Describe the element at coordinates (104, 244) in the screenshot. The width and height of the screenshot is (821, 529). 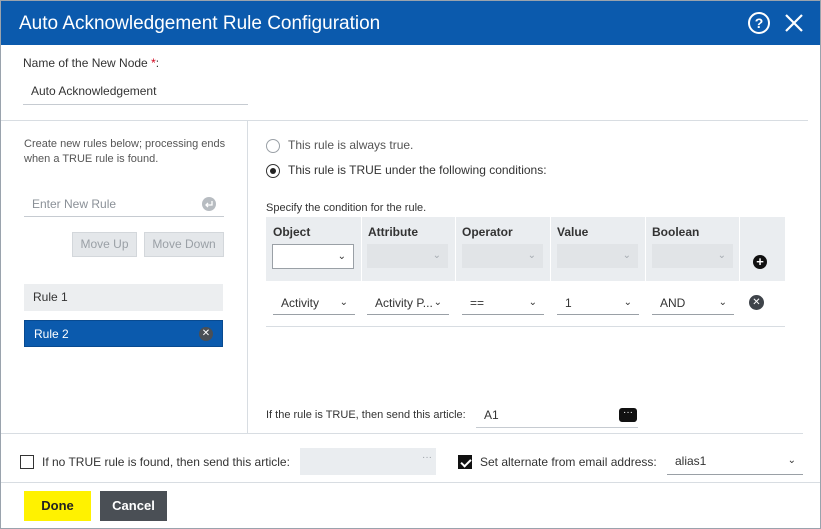
I see `move-up-button: Move Up` at that location.